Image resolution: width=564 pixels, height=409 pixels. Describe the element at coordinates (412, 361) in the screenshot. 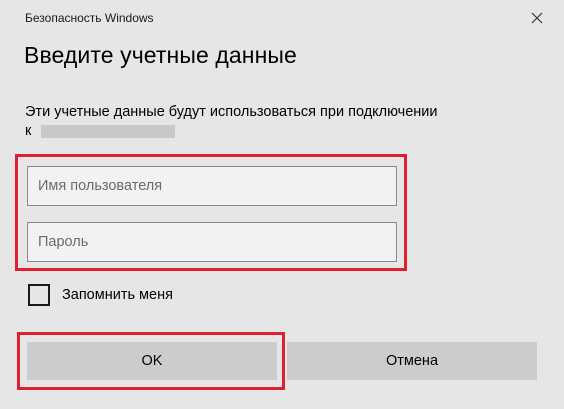

I see `cancel-button: Отмена` at that location.